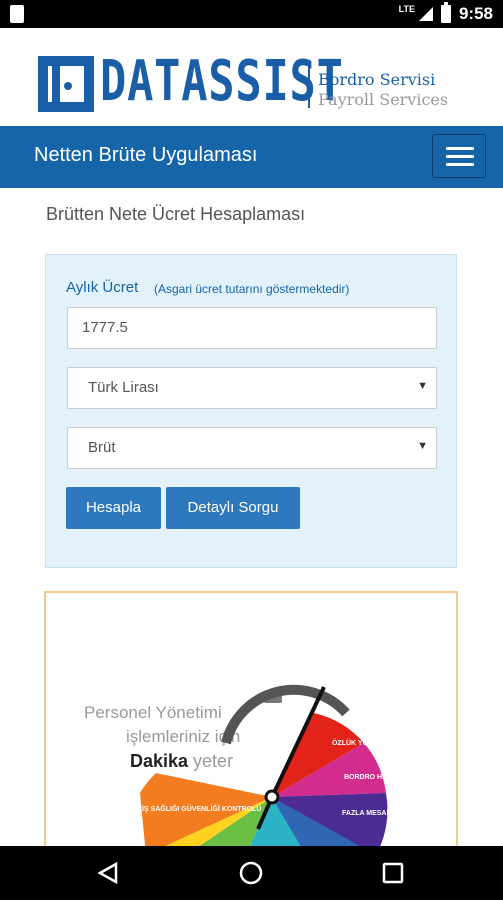  What do you see at coordinates (406, 9) in the screenshot?
I see `network-type: LTE` at bounding box center [406, 9].